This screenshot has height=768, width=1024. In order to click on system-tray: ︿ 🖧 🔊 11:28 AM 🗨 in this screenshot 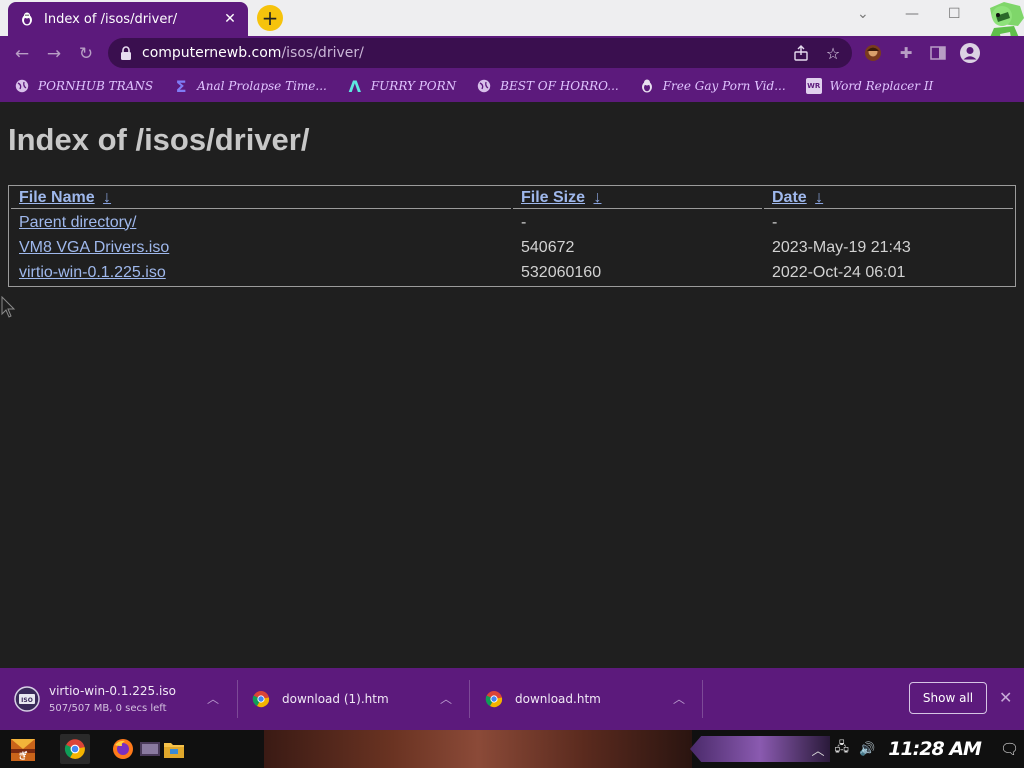, I will do `click(915, 749)`.